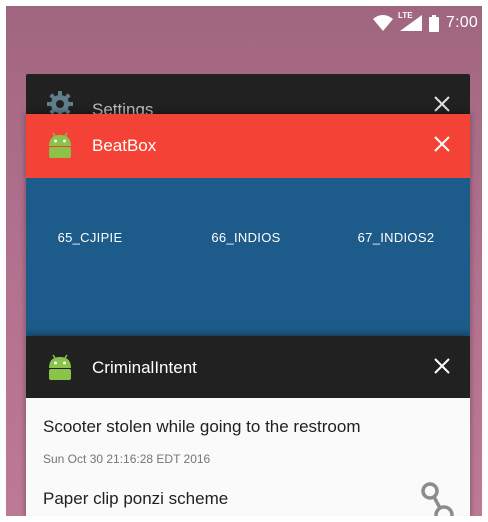  What do you see at coordinates (383, 23) in the screenshot?
I see `wifi-icon` at bounding box center [383, 23].